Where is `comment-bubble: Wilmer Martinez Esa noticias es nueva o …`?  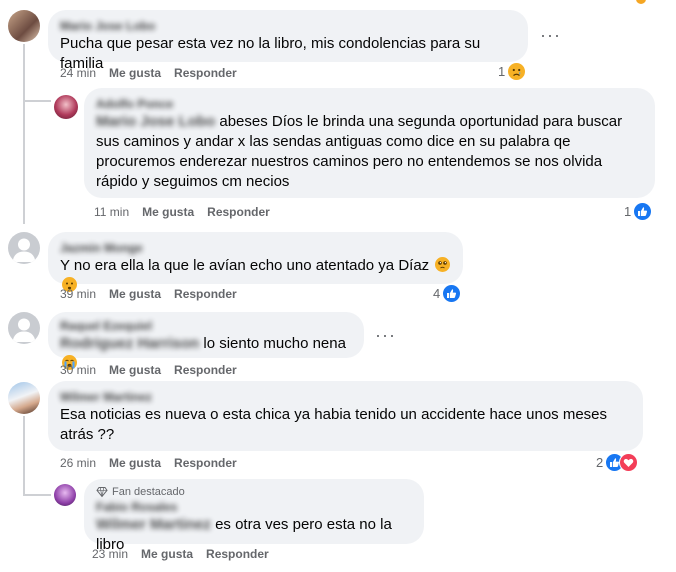
comment-bubble: Wilmer Martinez Esa noticias es nueva o … is located at coordinates (345, 416).